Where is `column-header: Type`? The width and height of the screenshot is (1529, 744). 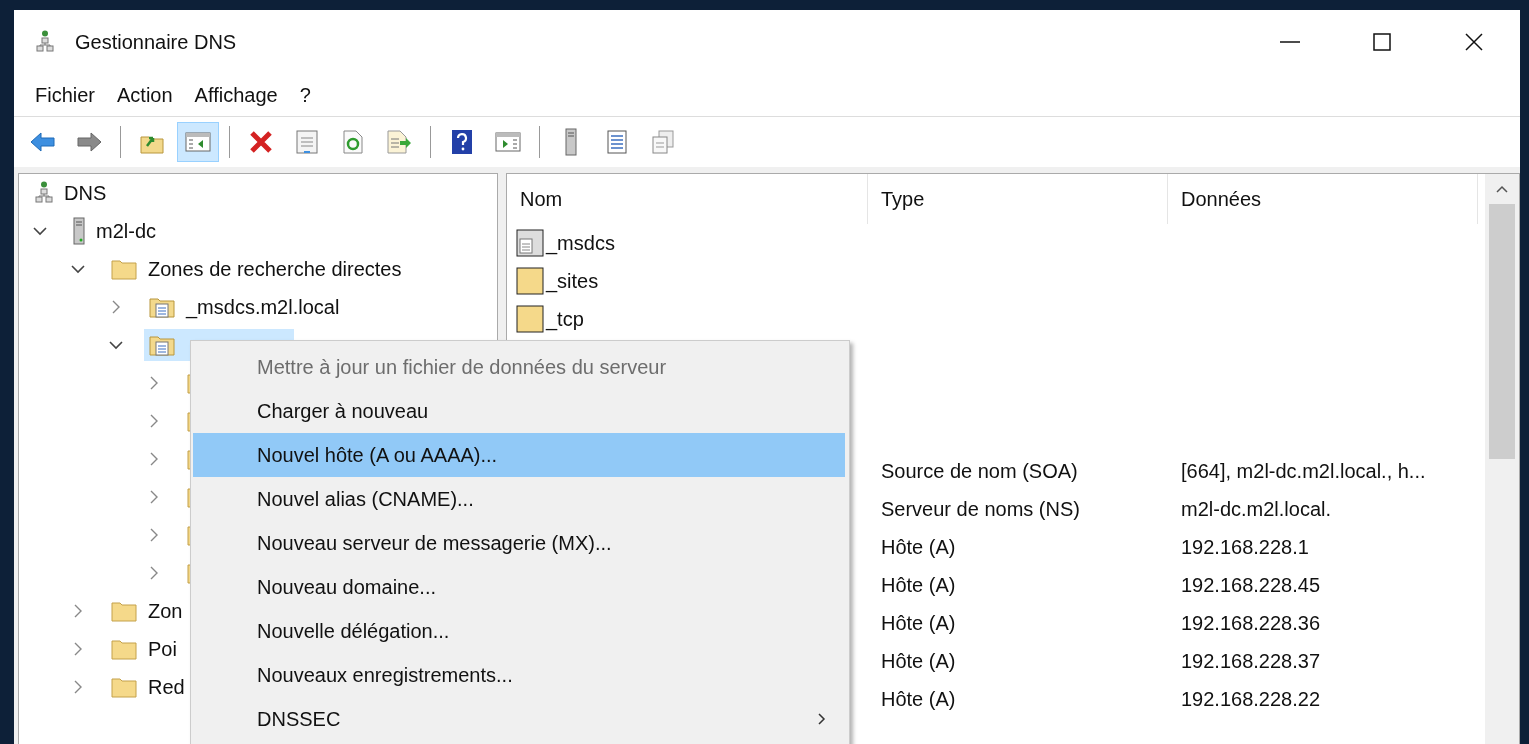 column-header: Type is located at coordinates (1018, 199).